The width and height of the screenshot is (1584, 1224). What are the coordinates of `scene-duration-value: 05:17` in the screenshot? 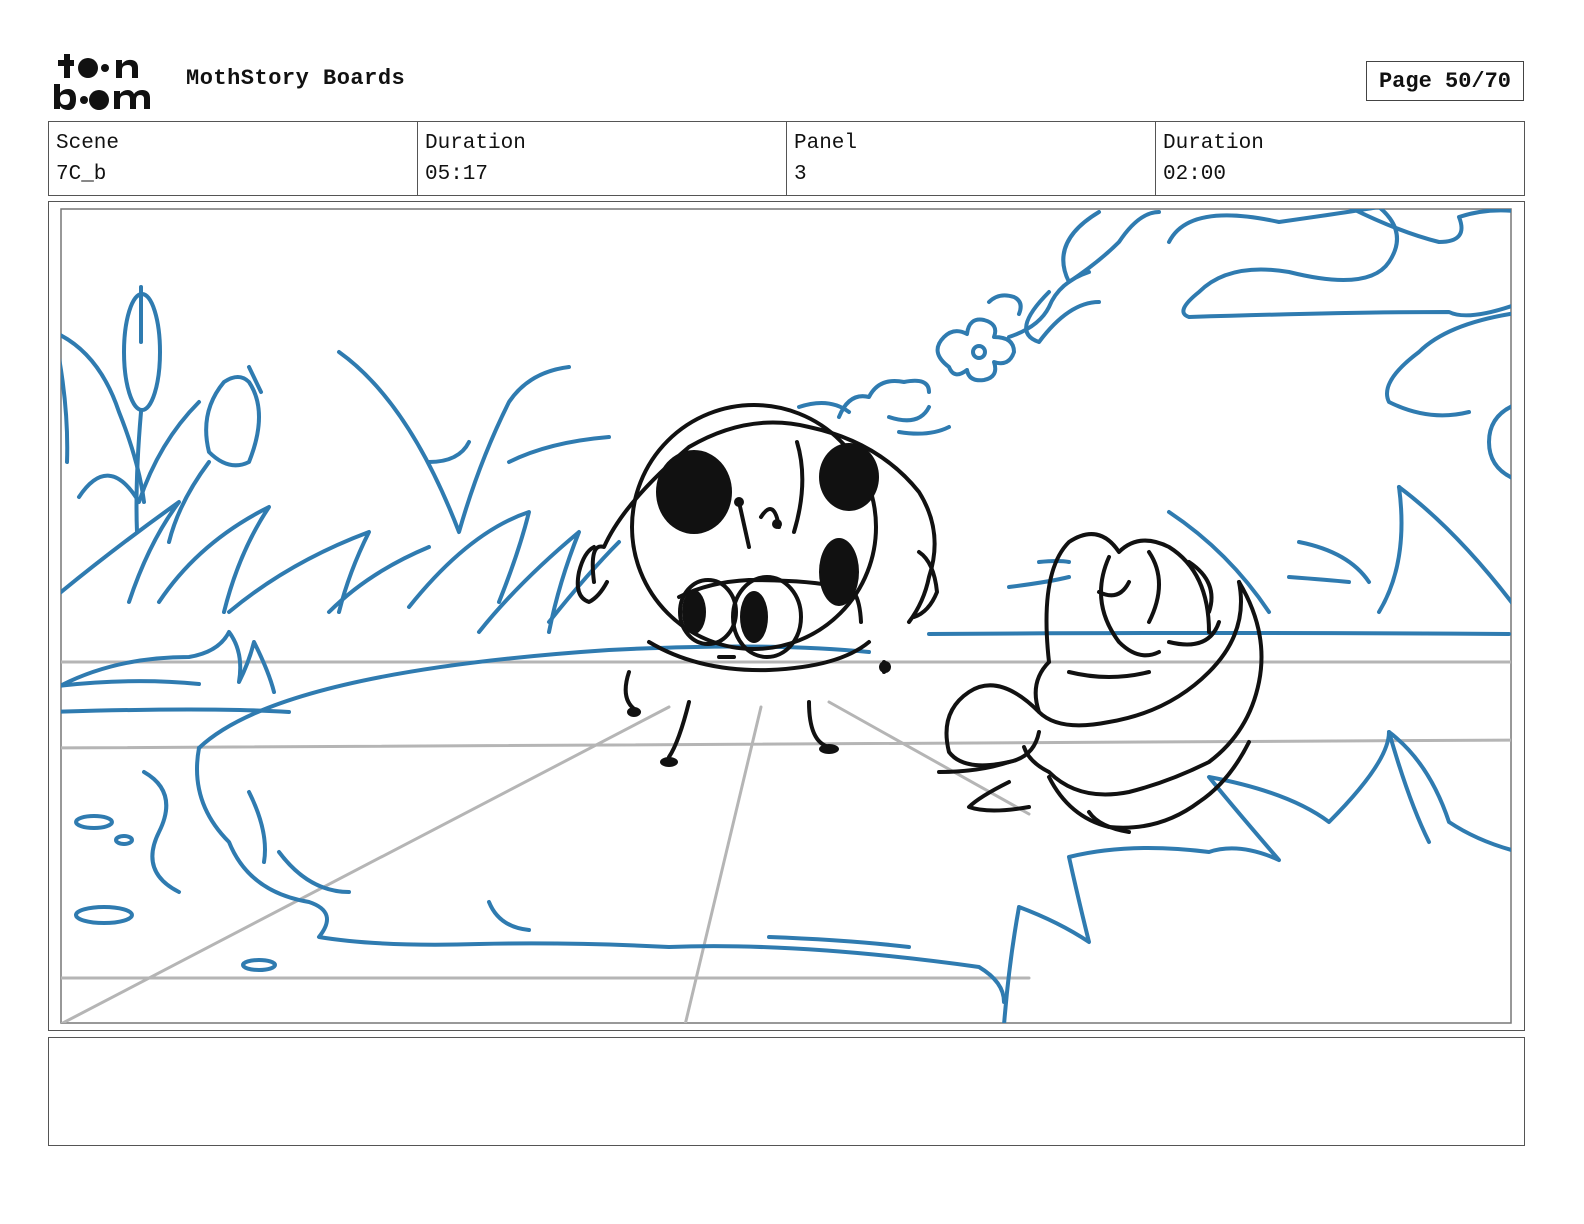 It's located at (457, 174).